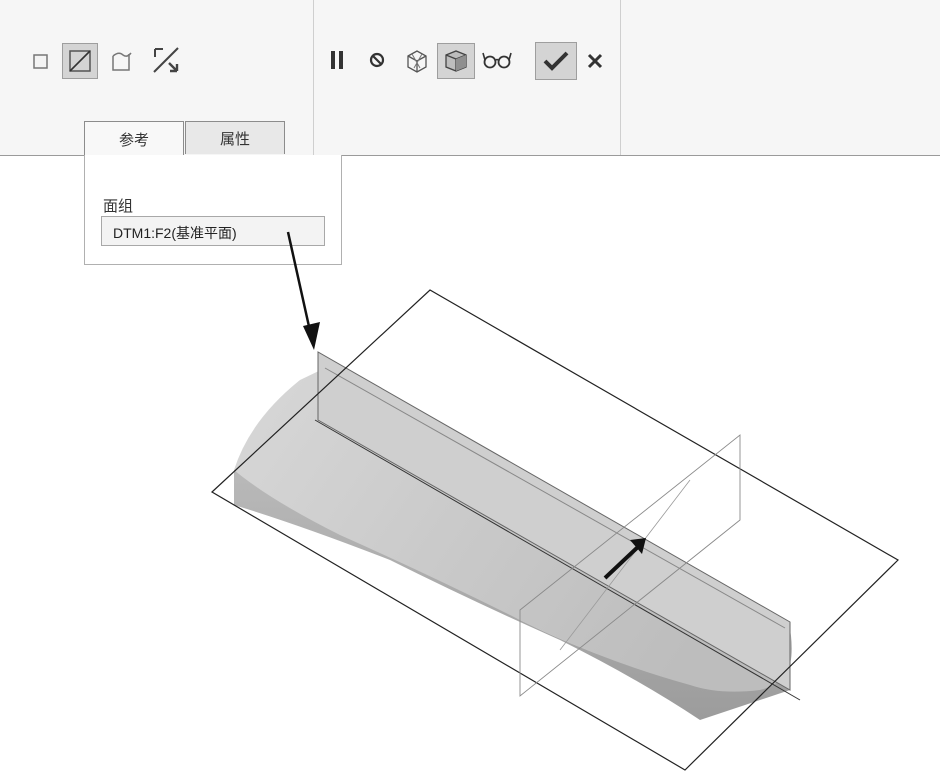 This screenshot has width=940, height=783. What do you see at coordinates (213, 210) in the screenshot?
I see `references-panel: 面组 DTM1:F2(基准平面)` at bounding box center [213, 210].